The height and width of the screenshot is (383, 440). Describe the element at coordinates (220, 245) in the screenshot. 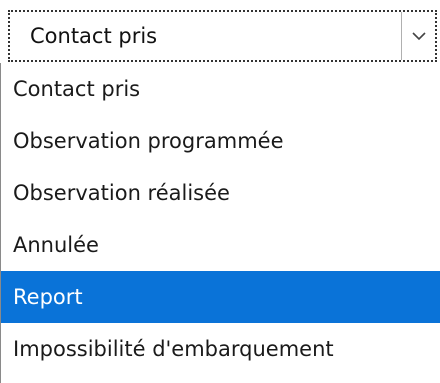

I see `select-option-annulee: Annulée` at that location.